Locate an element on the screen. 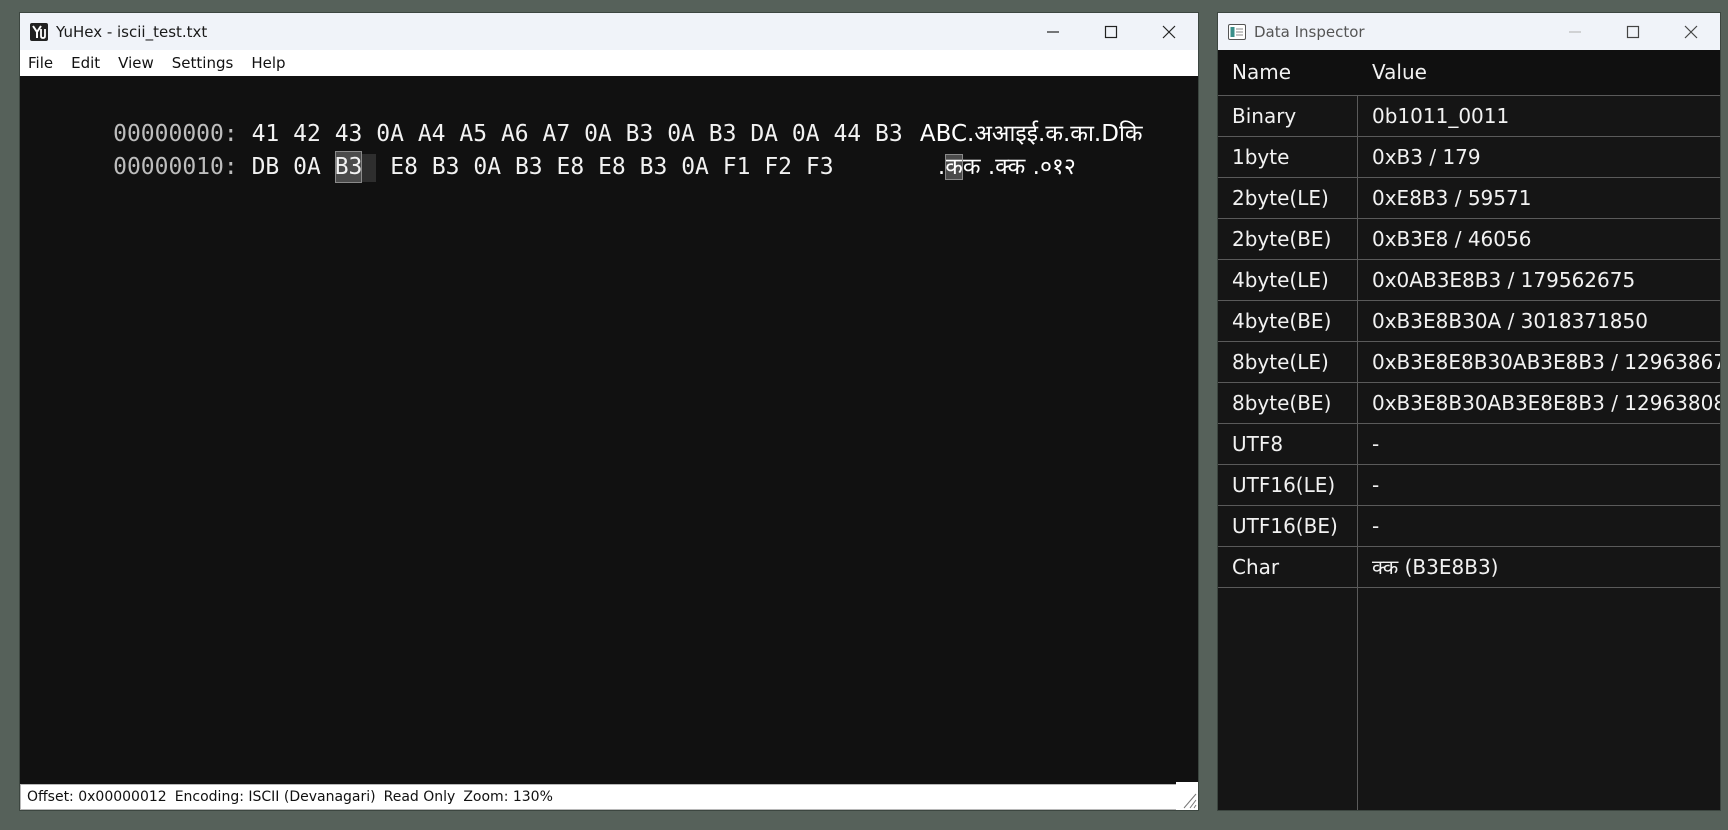  cell-value: क्क (B3E8B3) is located at coordinates (1435, 567).